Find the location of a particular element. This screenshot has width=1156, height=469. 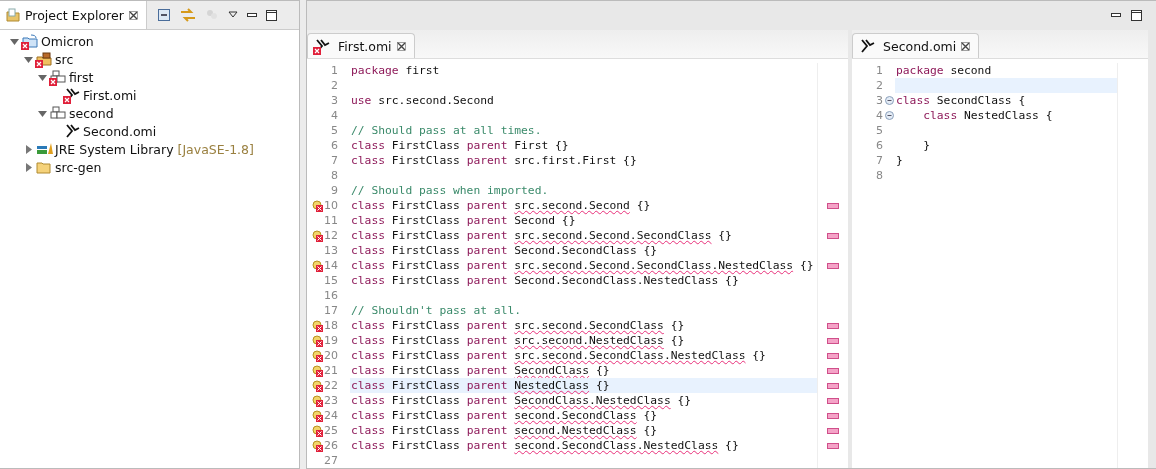

code-line: class FirstClass parent second.SecondClass {} is located at coordinates (504, 415).